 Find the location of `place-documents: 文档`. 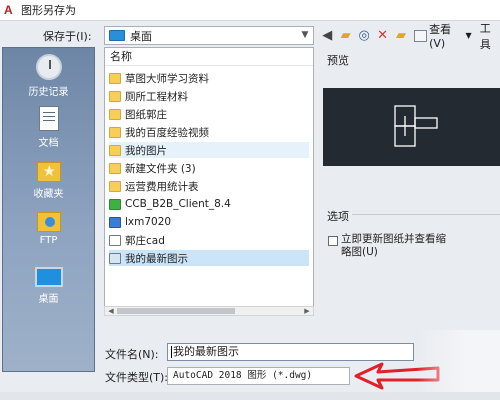

place-documents: 文档 is located at coordinates (48, 127).